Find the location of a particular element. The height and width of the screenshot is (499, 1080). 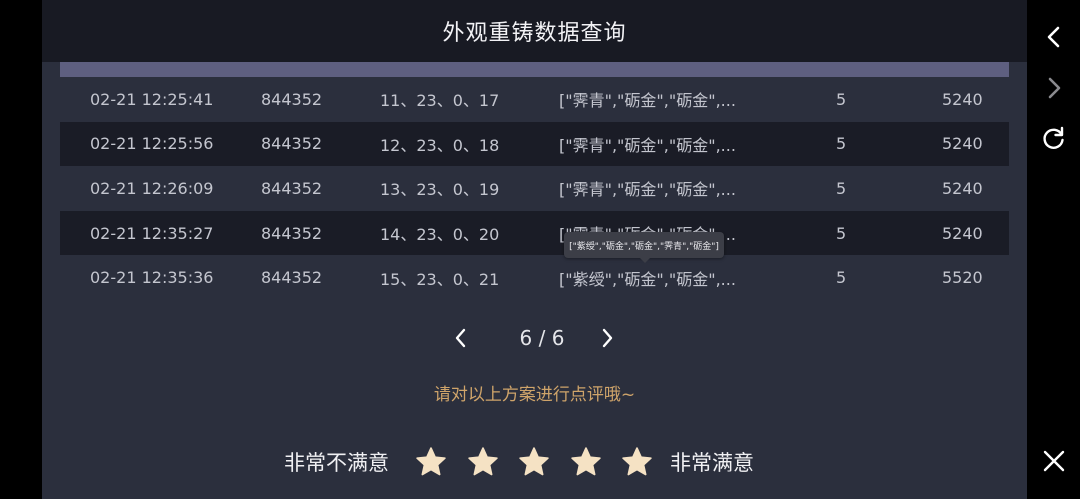

close-icon is located at coordinates (1054, 461).